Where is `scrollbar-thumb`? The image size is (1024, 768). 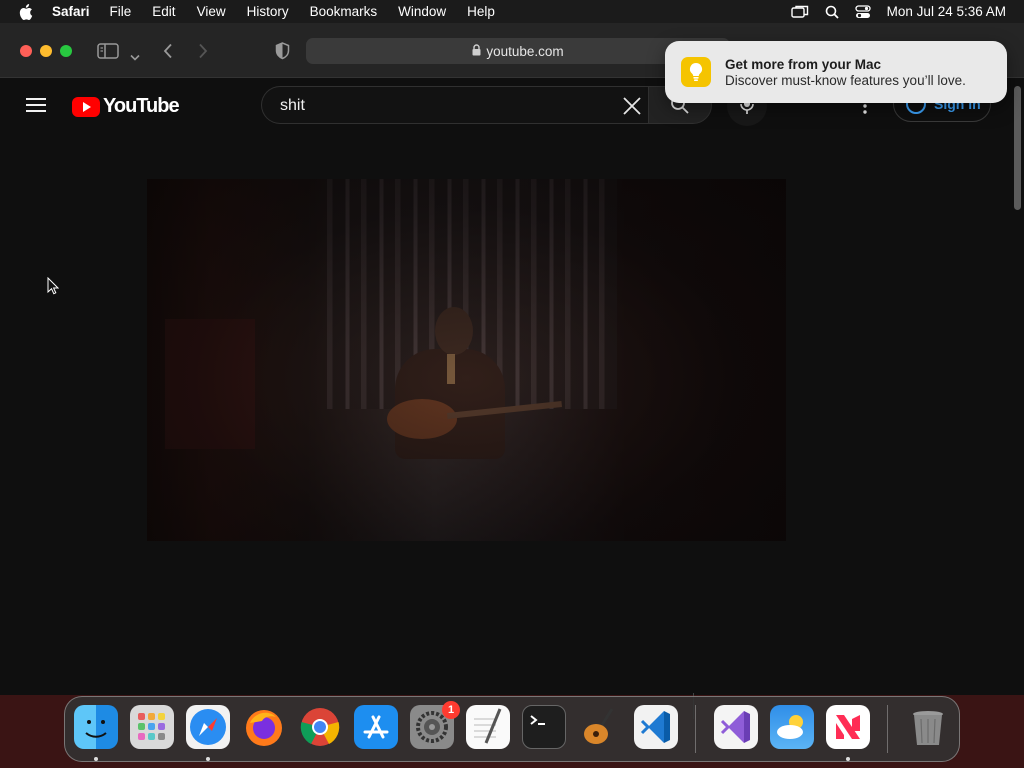
scrollbar-thumb is located at coordinates (1017, 148).